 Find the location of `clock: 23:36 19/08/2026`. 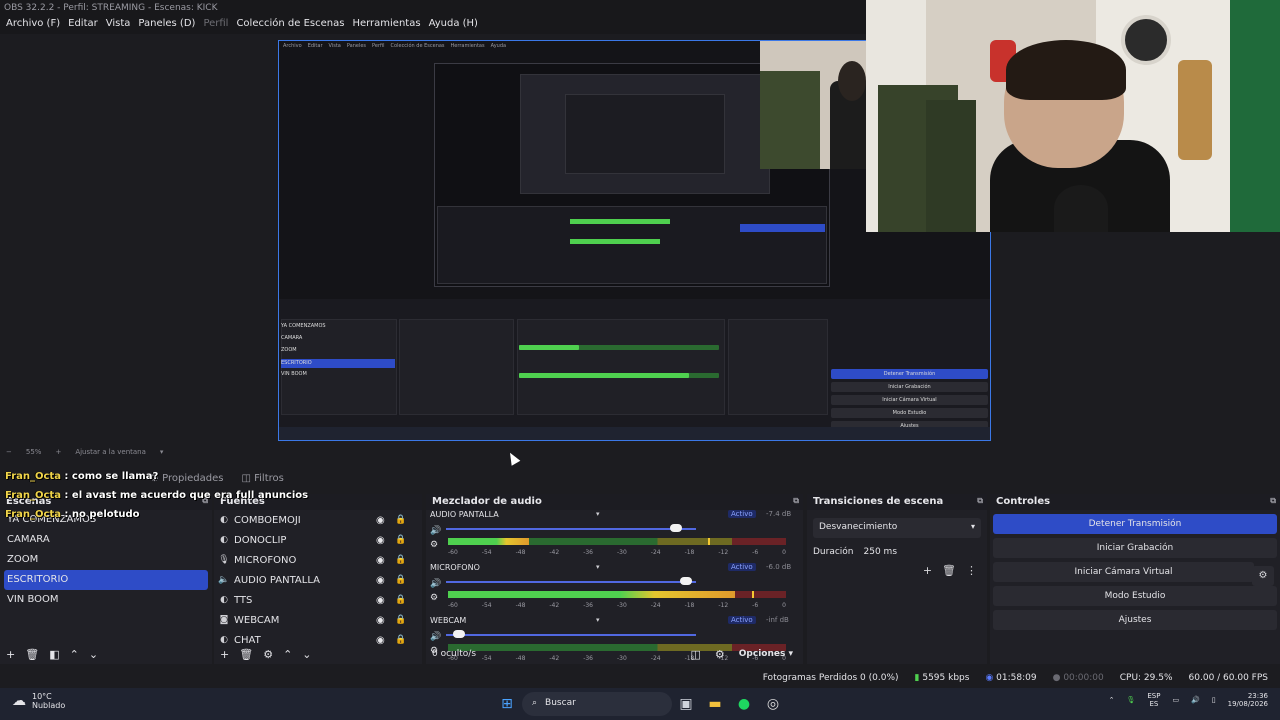

clock: 23:36 19/08/2026 is located at coordinates (1248, 700).